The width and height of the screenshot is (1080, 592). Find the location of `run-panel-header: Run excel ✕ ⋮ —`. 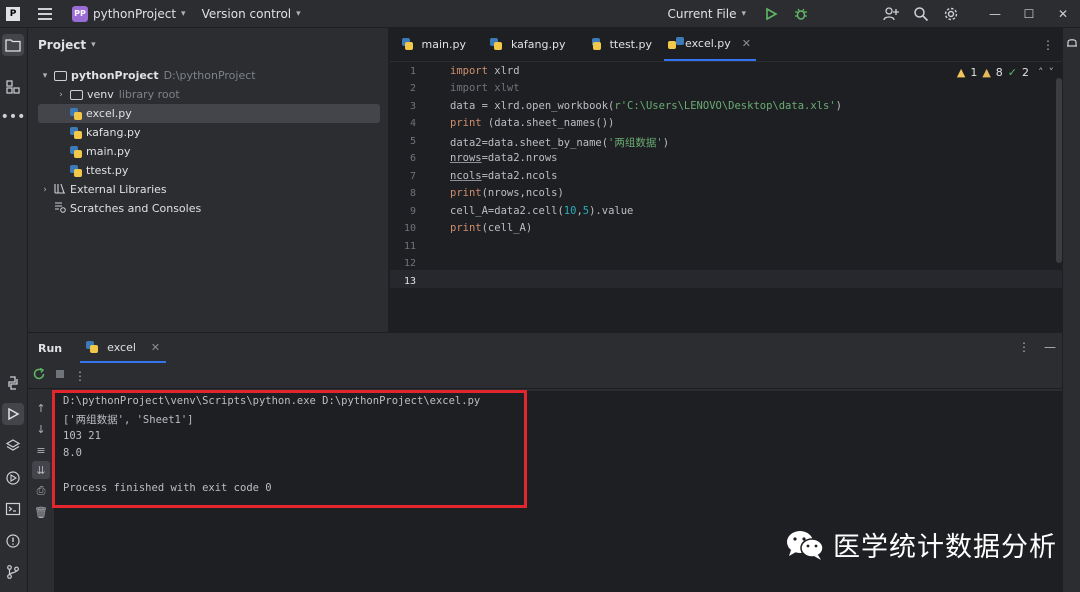

run-panel-header: Run excel ✕ ⋮ — is located at coordinates (545, 348).